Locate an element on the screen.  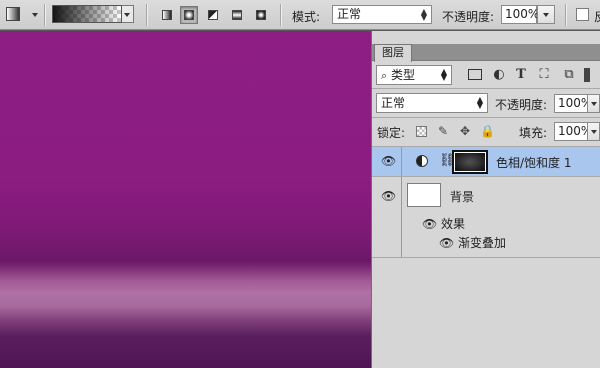
layer-filter-select: ⌕ 类型 ▲ ▼ is located at coordinates (414, 75).